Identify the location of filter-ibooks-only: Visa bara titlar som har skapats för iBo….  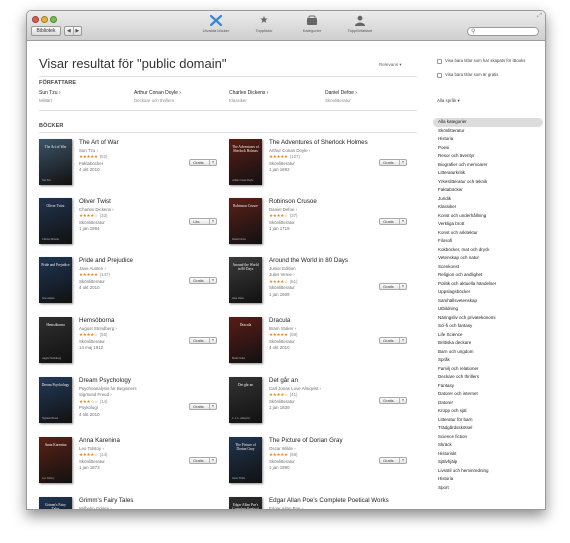
(489, 61).